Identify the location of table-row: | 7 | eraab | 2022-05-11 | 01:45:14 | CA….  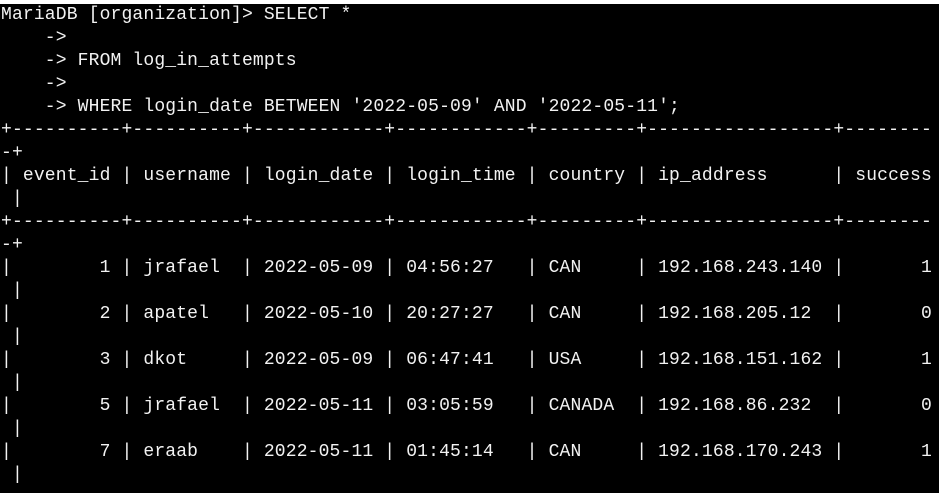
(466, 452).